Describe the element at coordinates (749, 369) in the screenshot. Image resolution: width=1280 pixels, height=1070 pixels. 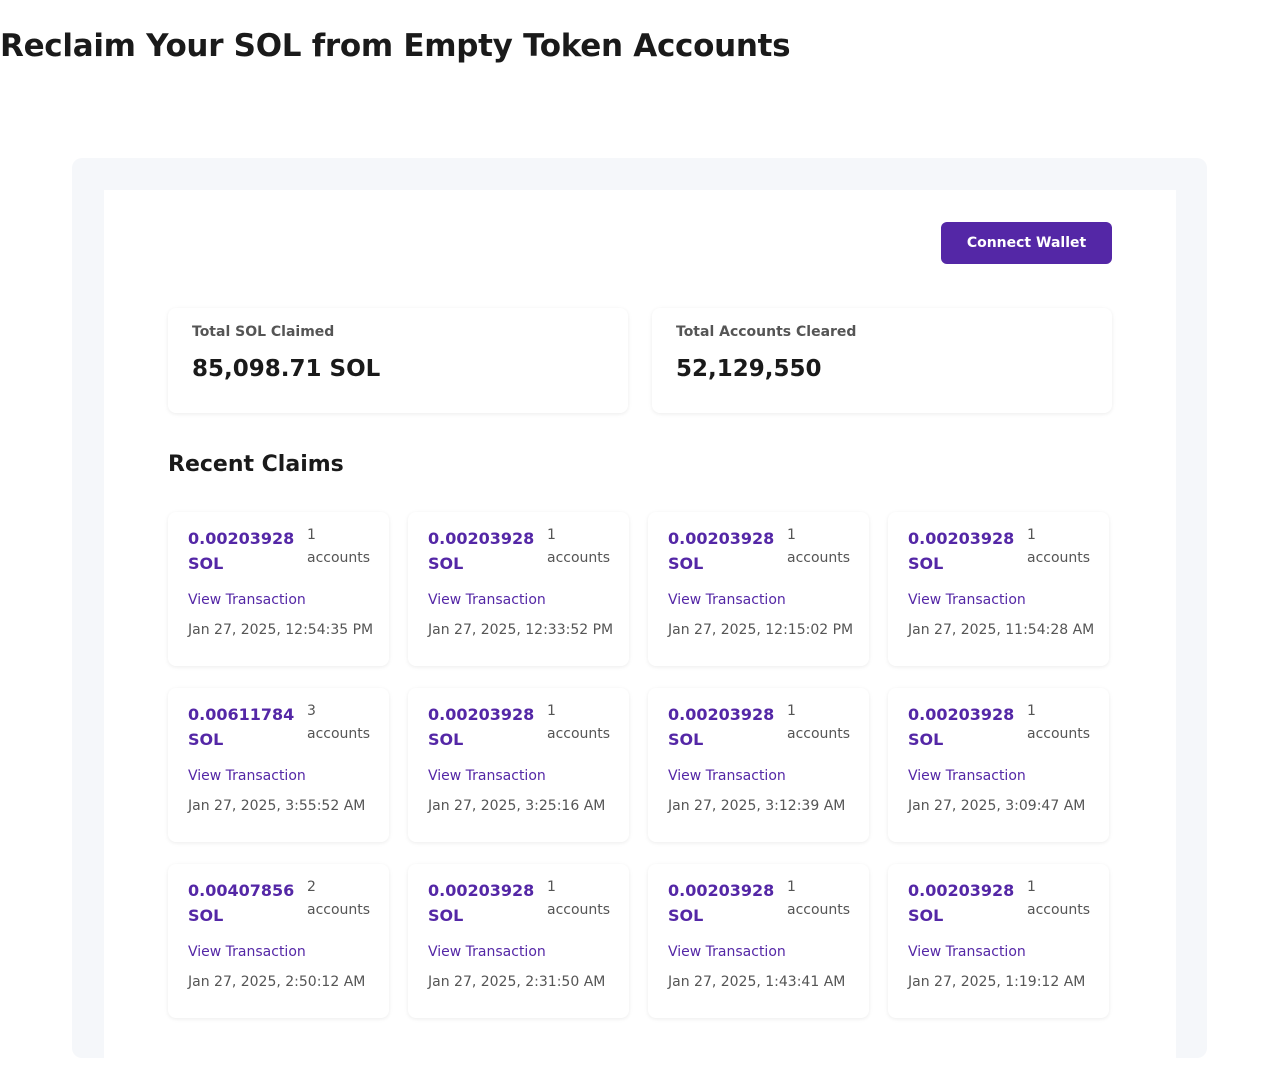
I see `stat-value: 52,129,550` at that location.